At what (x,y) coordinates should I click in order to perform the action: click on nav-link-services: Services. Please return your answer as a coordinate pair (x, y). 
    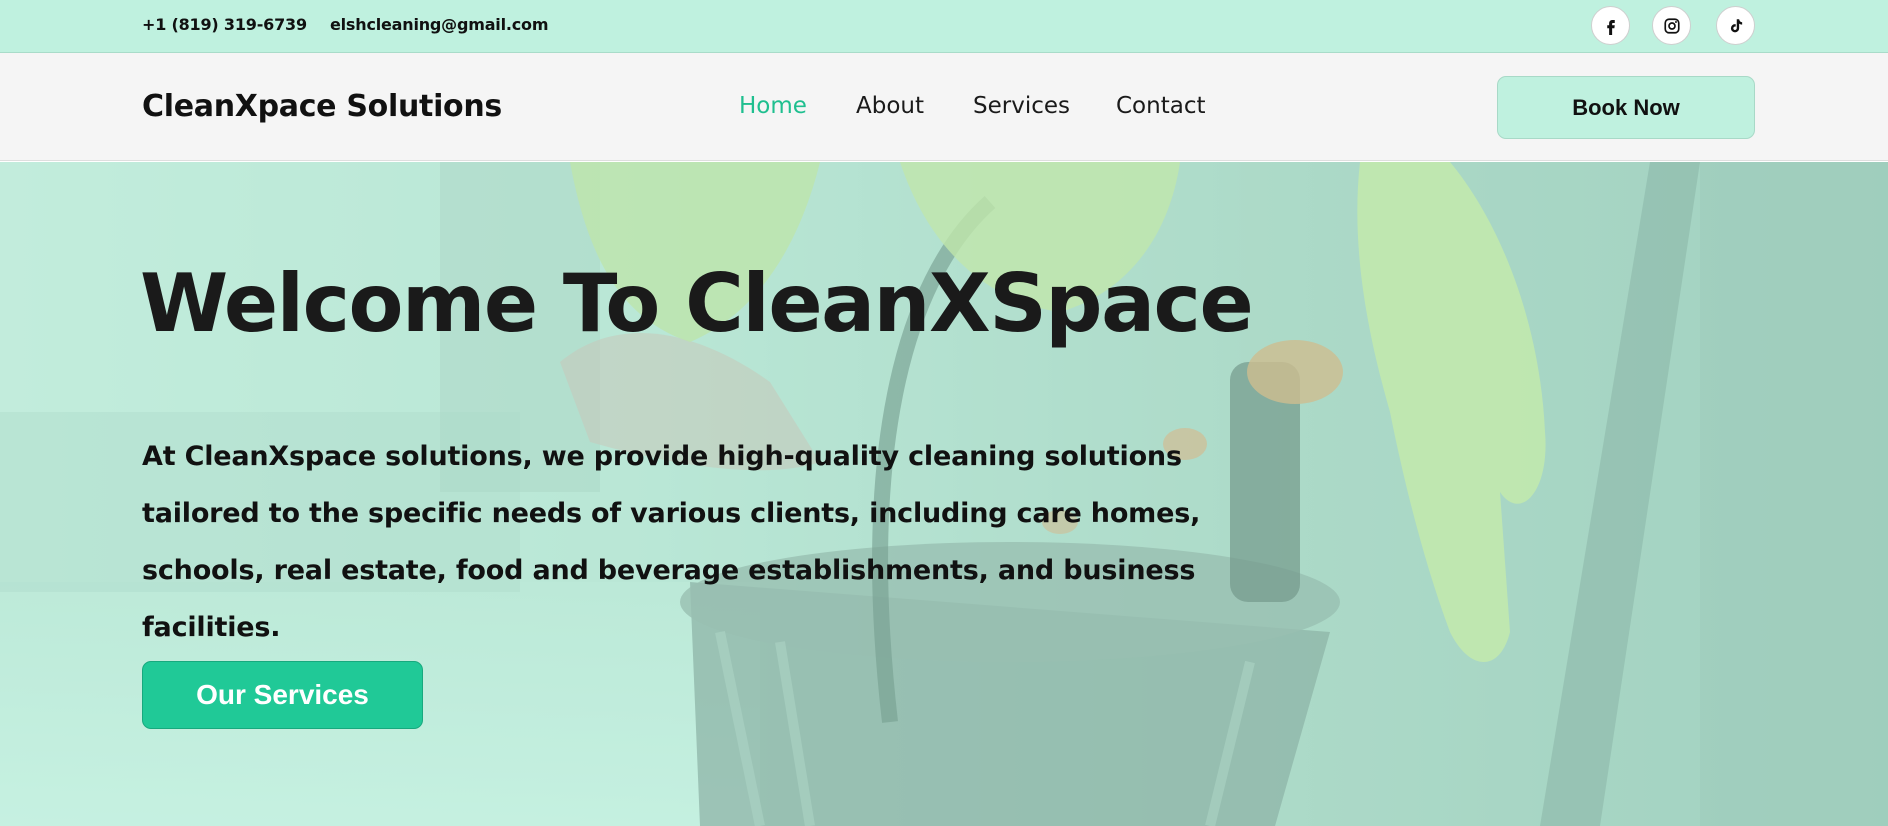
    Looking at the image, I should click on (1021, 106).